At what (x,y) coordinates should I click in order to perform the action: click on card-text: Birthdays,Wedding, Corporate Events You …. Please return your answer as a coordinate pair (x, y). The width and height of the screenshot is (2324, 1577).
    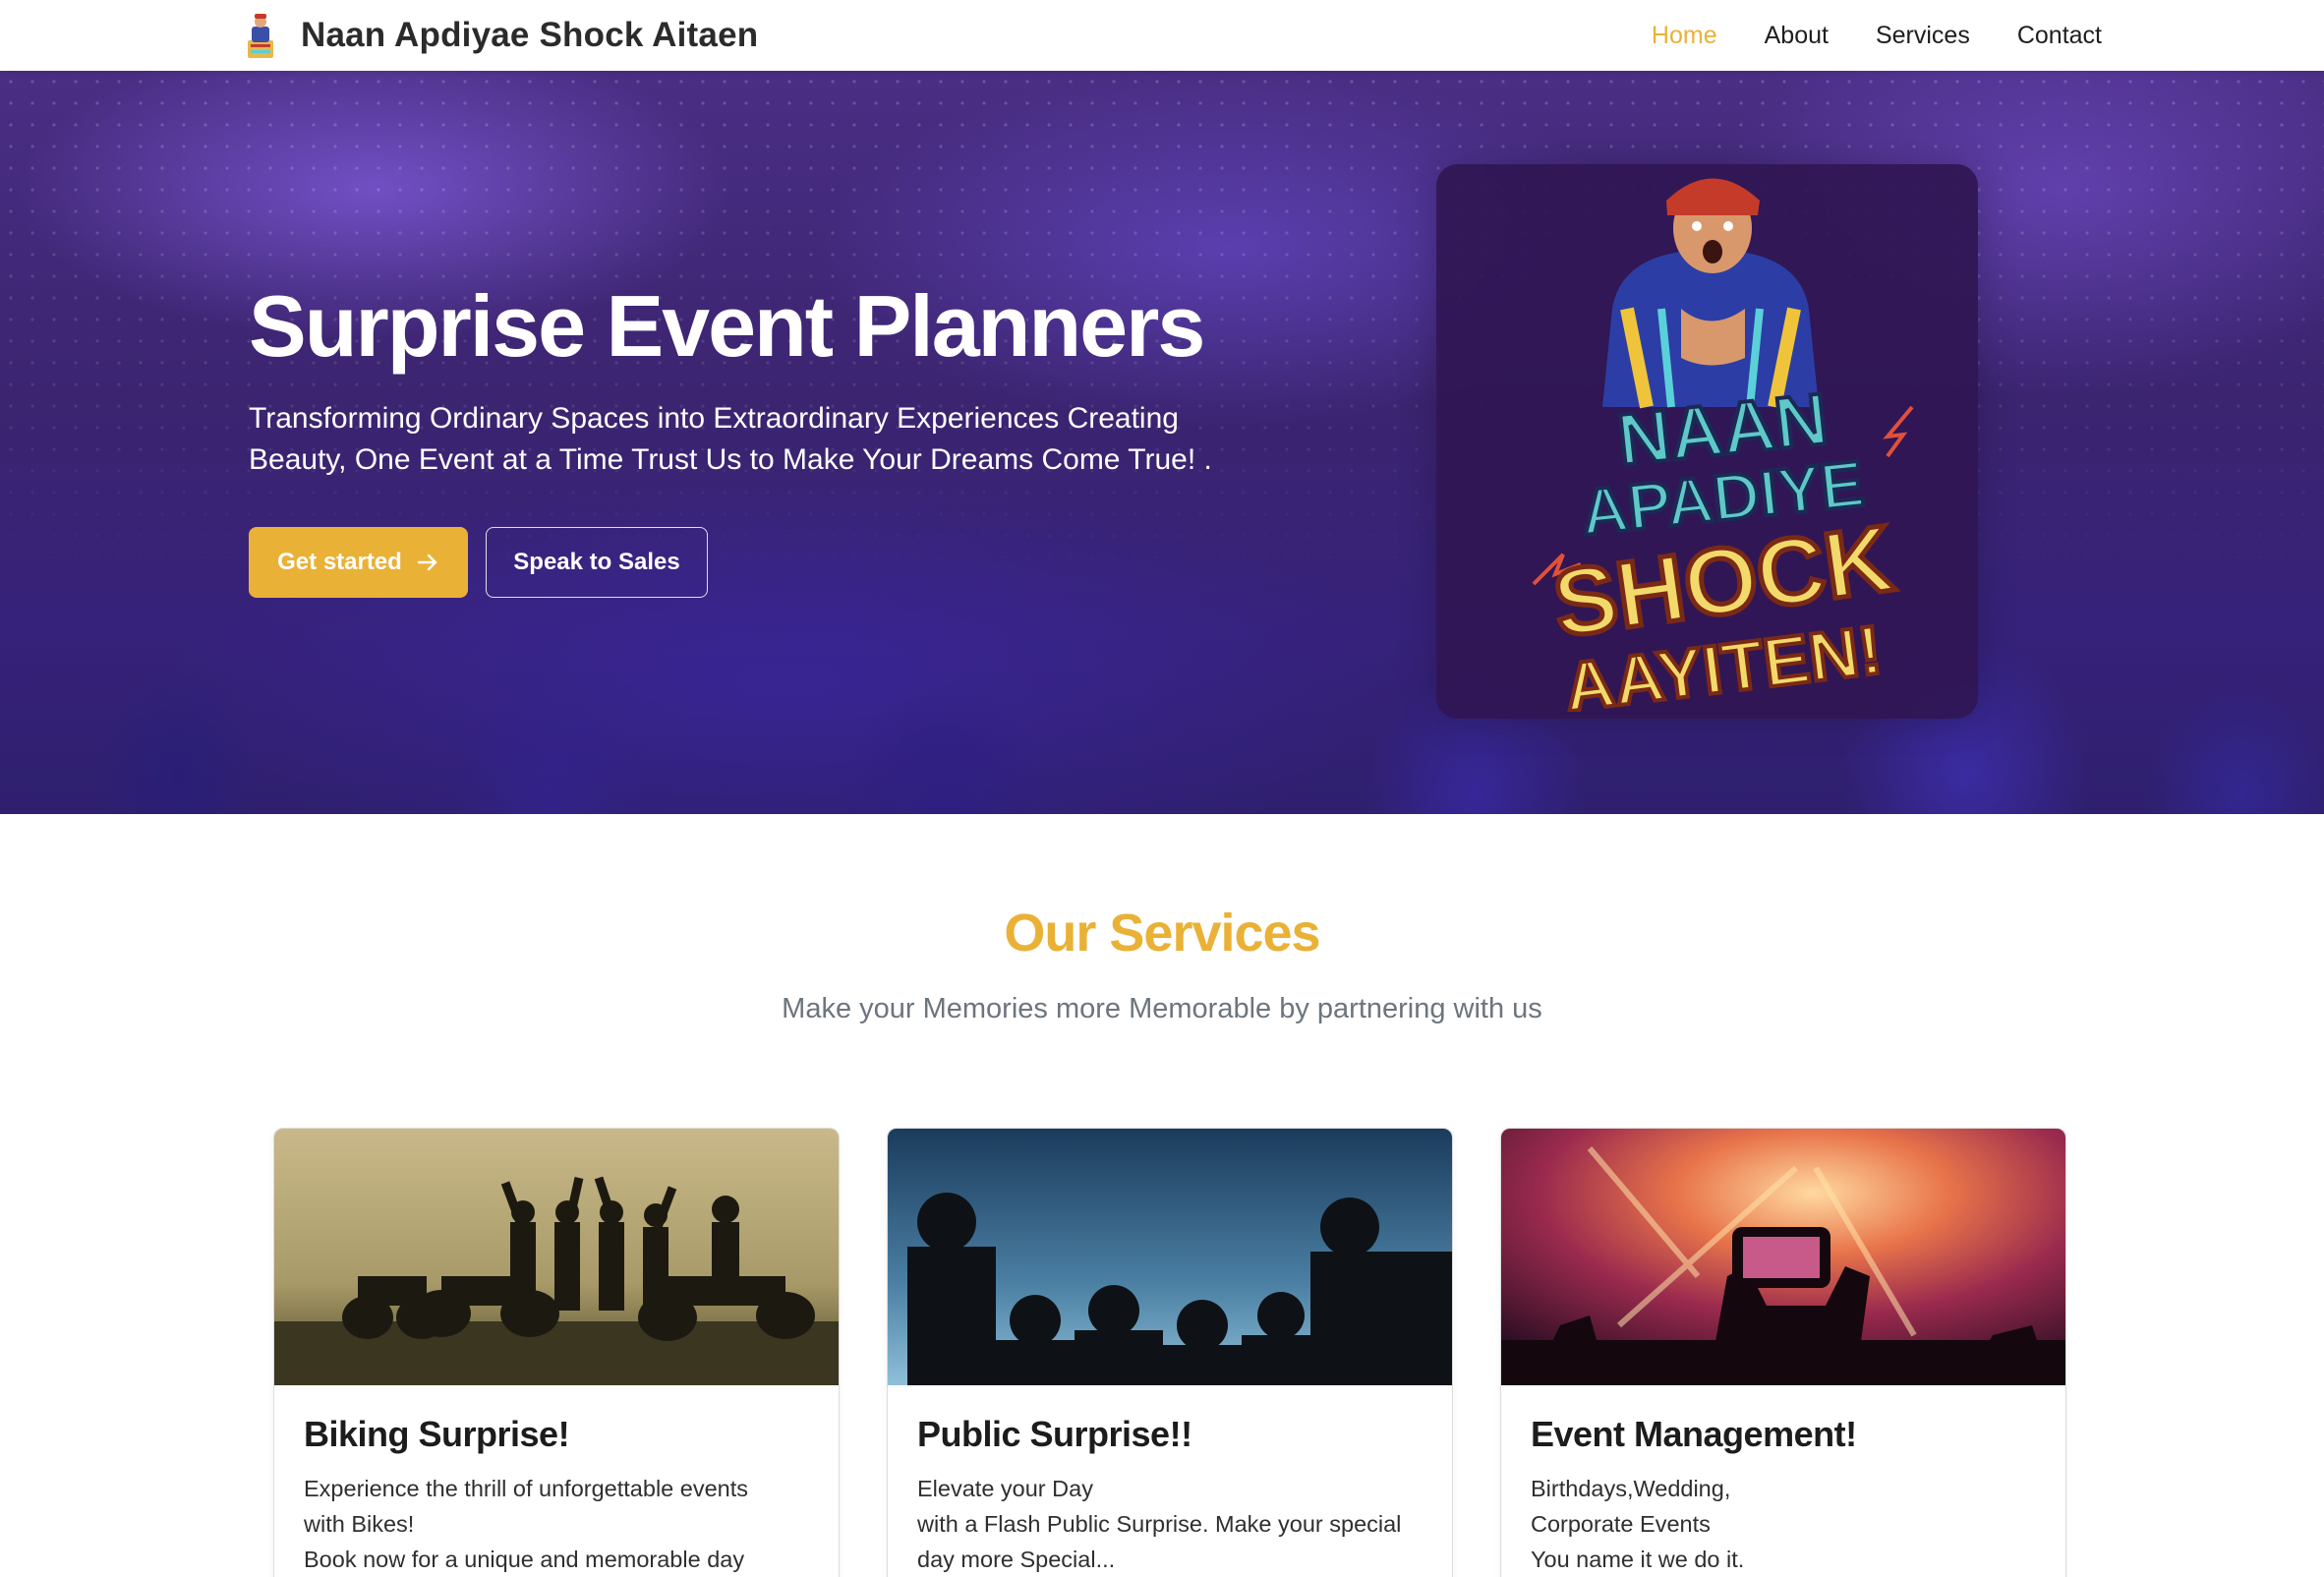
    Looking at the image, I should click on (1786, 1524).